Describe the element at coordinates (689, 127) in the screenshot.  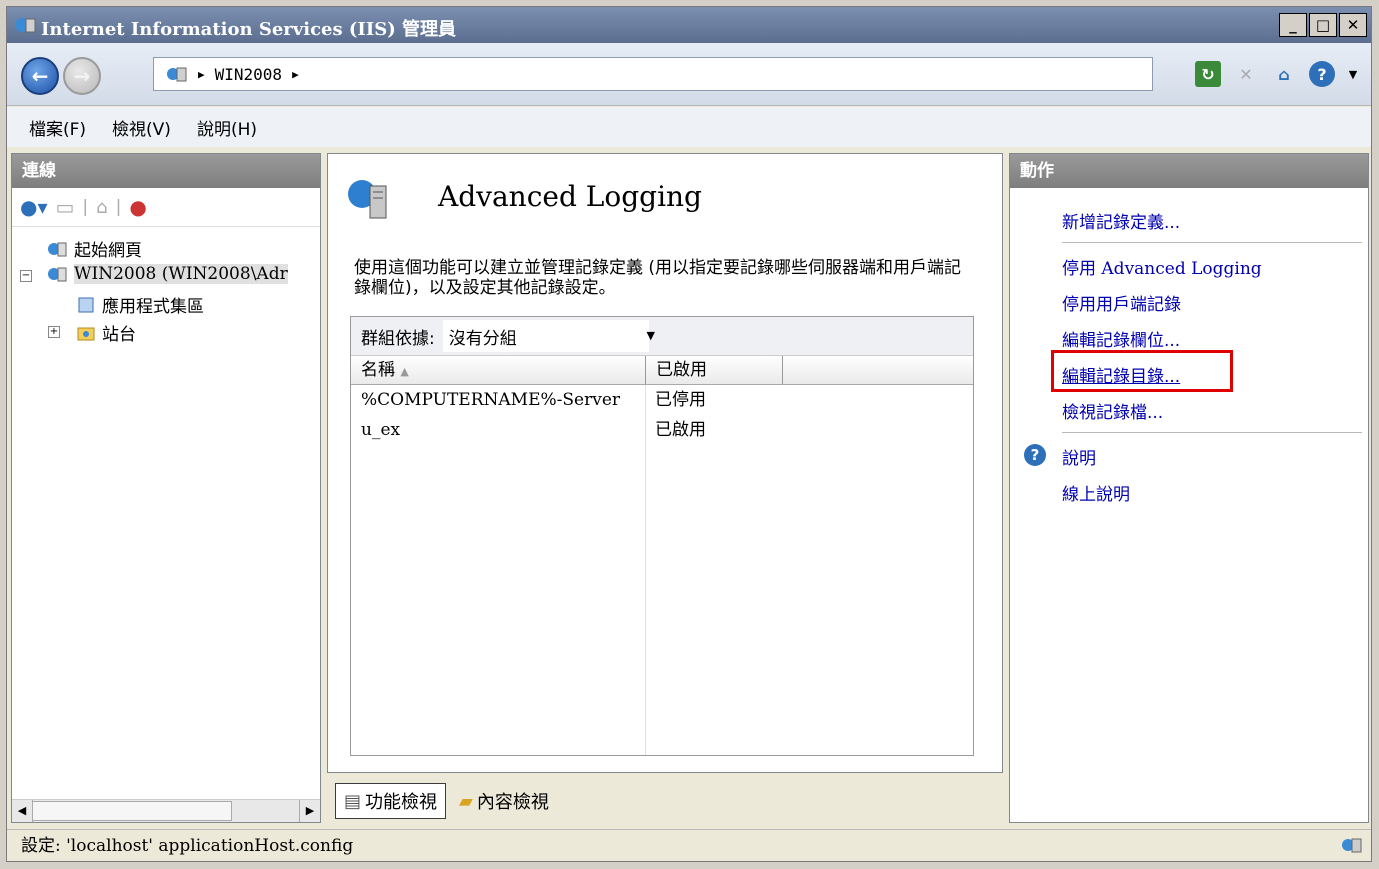
I see `menu-bar: 檔案(F) 檢視(V) 說明(H)` at that location.